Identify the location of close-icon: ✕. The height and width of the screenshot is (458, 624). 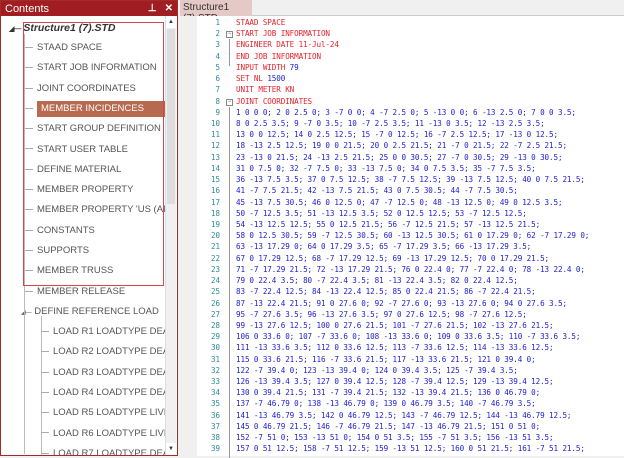
(169, 8).